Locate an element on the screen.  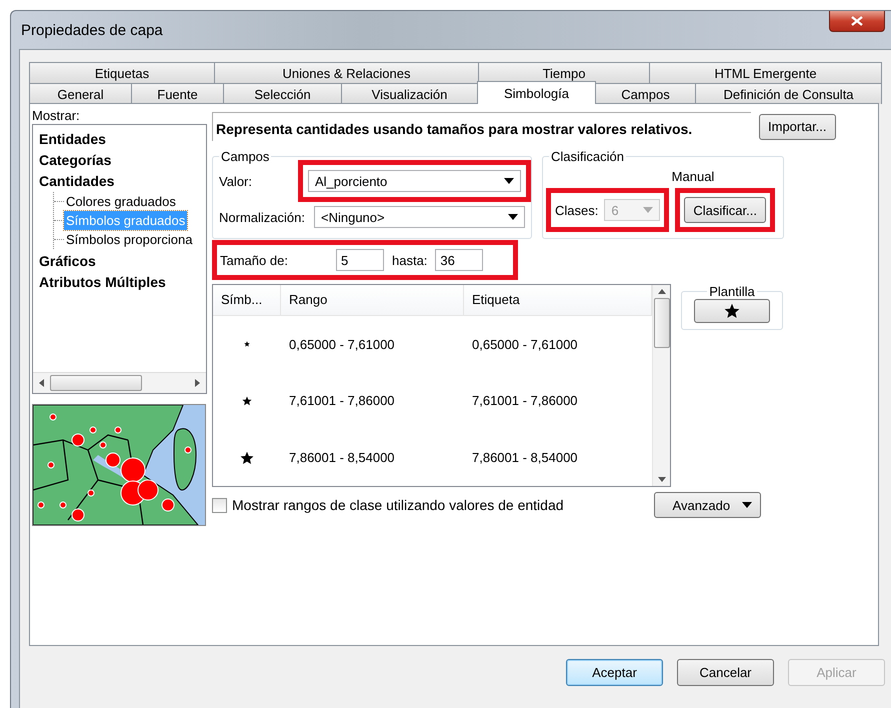
label-cell-text: 7,86001 - 8,54000 is located at coordinates (525, 458).